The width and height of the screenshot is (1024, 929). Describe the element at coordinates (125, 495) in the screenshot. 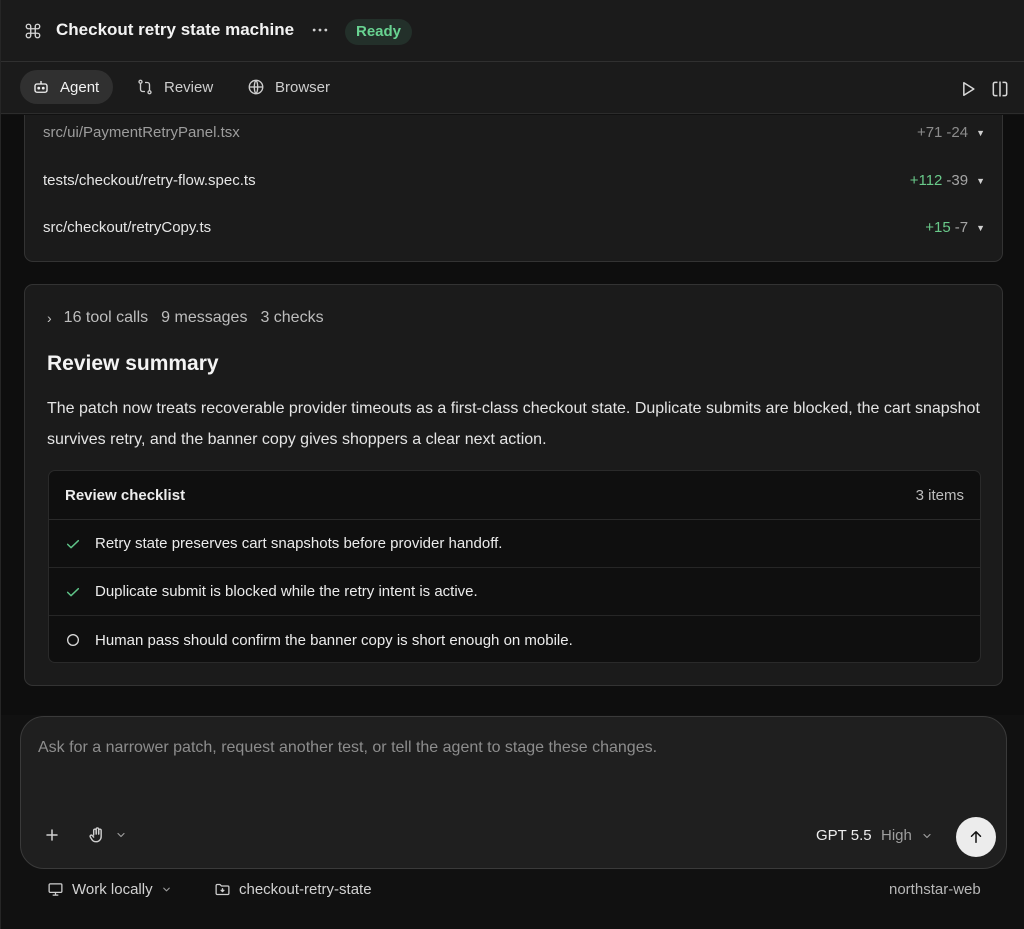

I see `checklist-title: Review checklist` at that location.